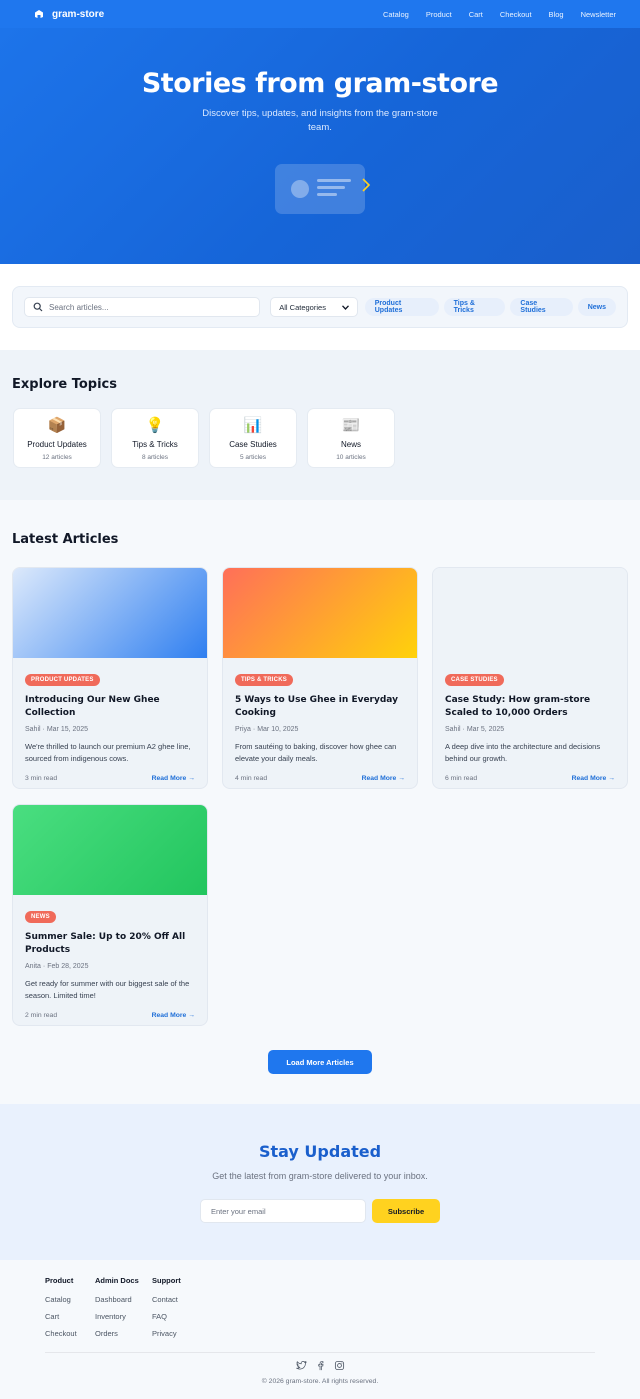 The width and height of the screenshot is (640, 1399). What do you see at coordinates (38, 307) in the screenshot?
I see `search-icon` at bounding box center [38, 307].